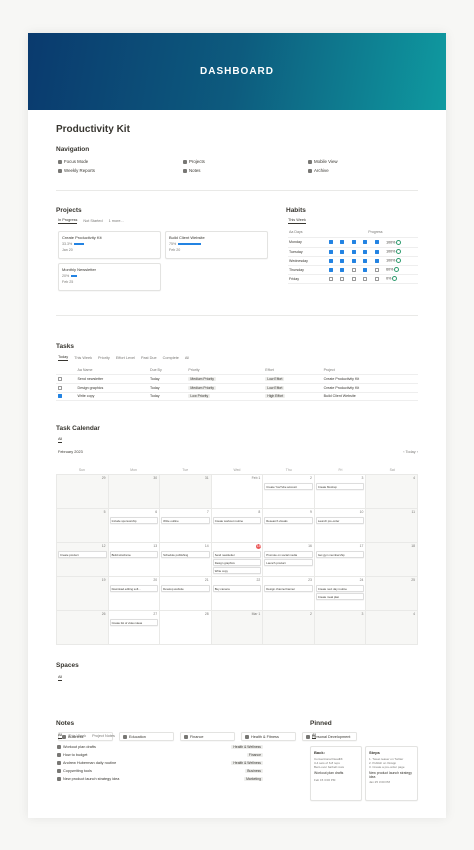 This screenshot has height=850, width=474. Describe the element at coordinates (392, 560) in the screenshot. I see `calendar-day: 18` at that location.